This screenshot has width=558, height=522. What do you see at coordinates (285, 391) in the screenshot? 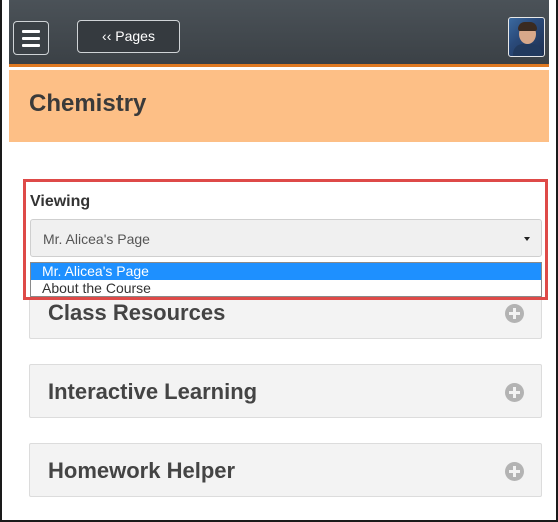
I see `section-interactive-learning: Interactive Learning` at bounding box center [285, 391].